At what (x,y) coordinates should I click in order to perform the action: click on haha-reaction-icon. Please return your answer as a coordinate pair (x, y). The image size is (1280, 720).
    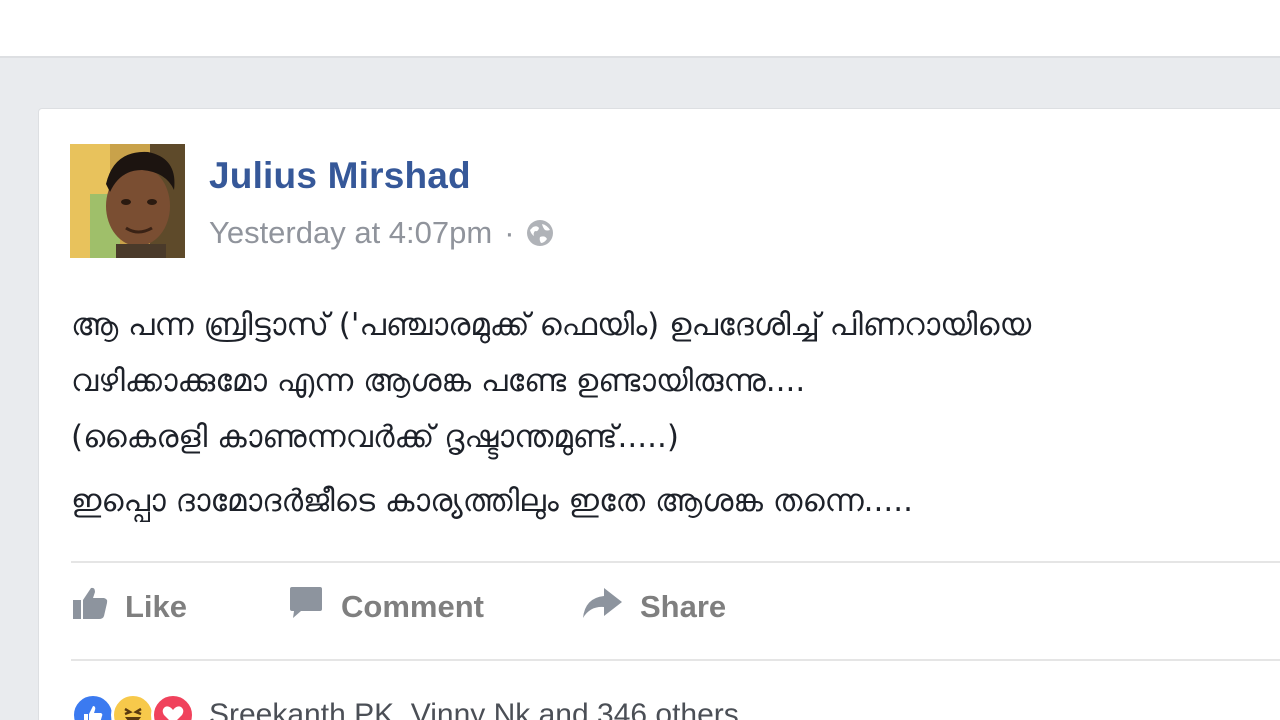
    Looking at the image, I should click on (133, 706).